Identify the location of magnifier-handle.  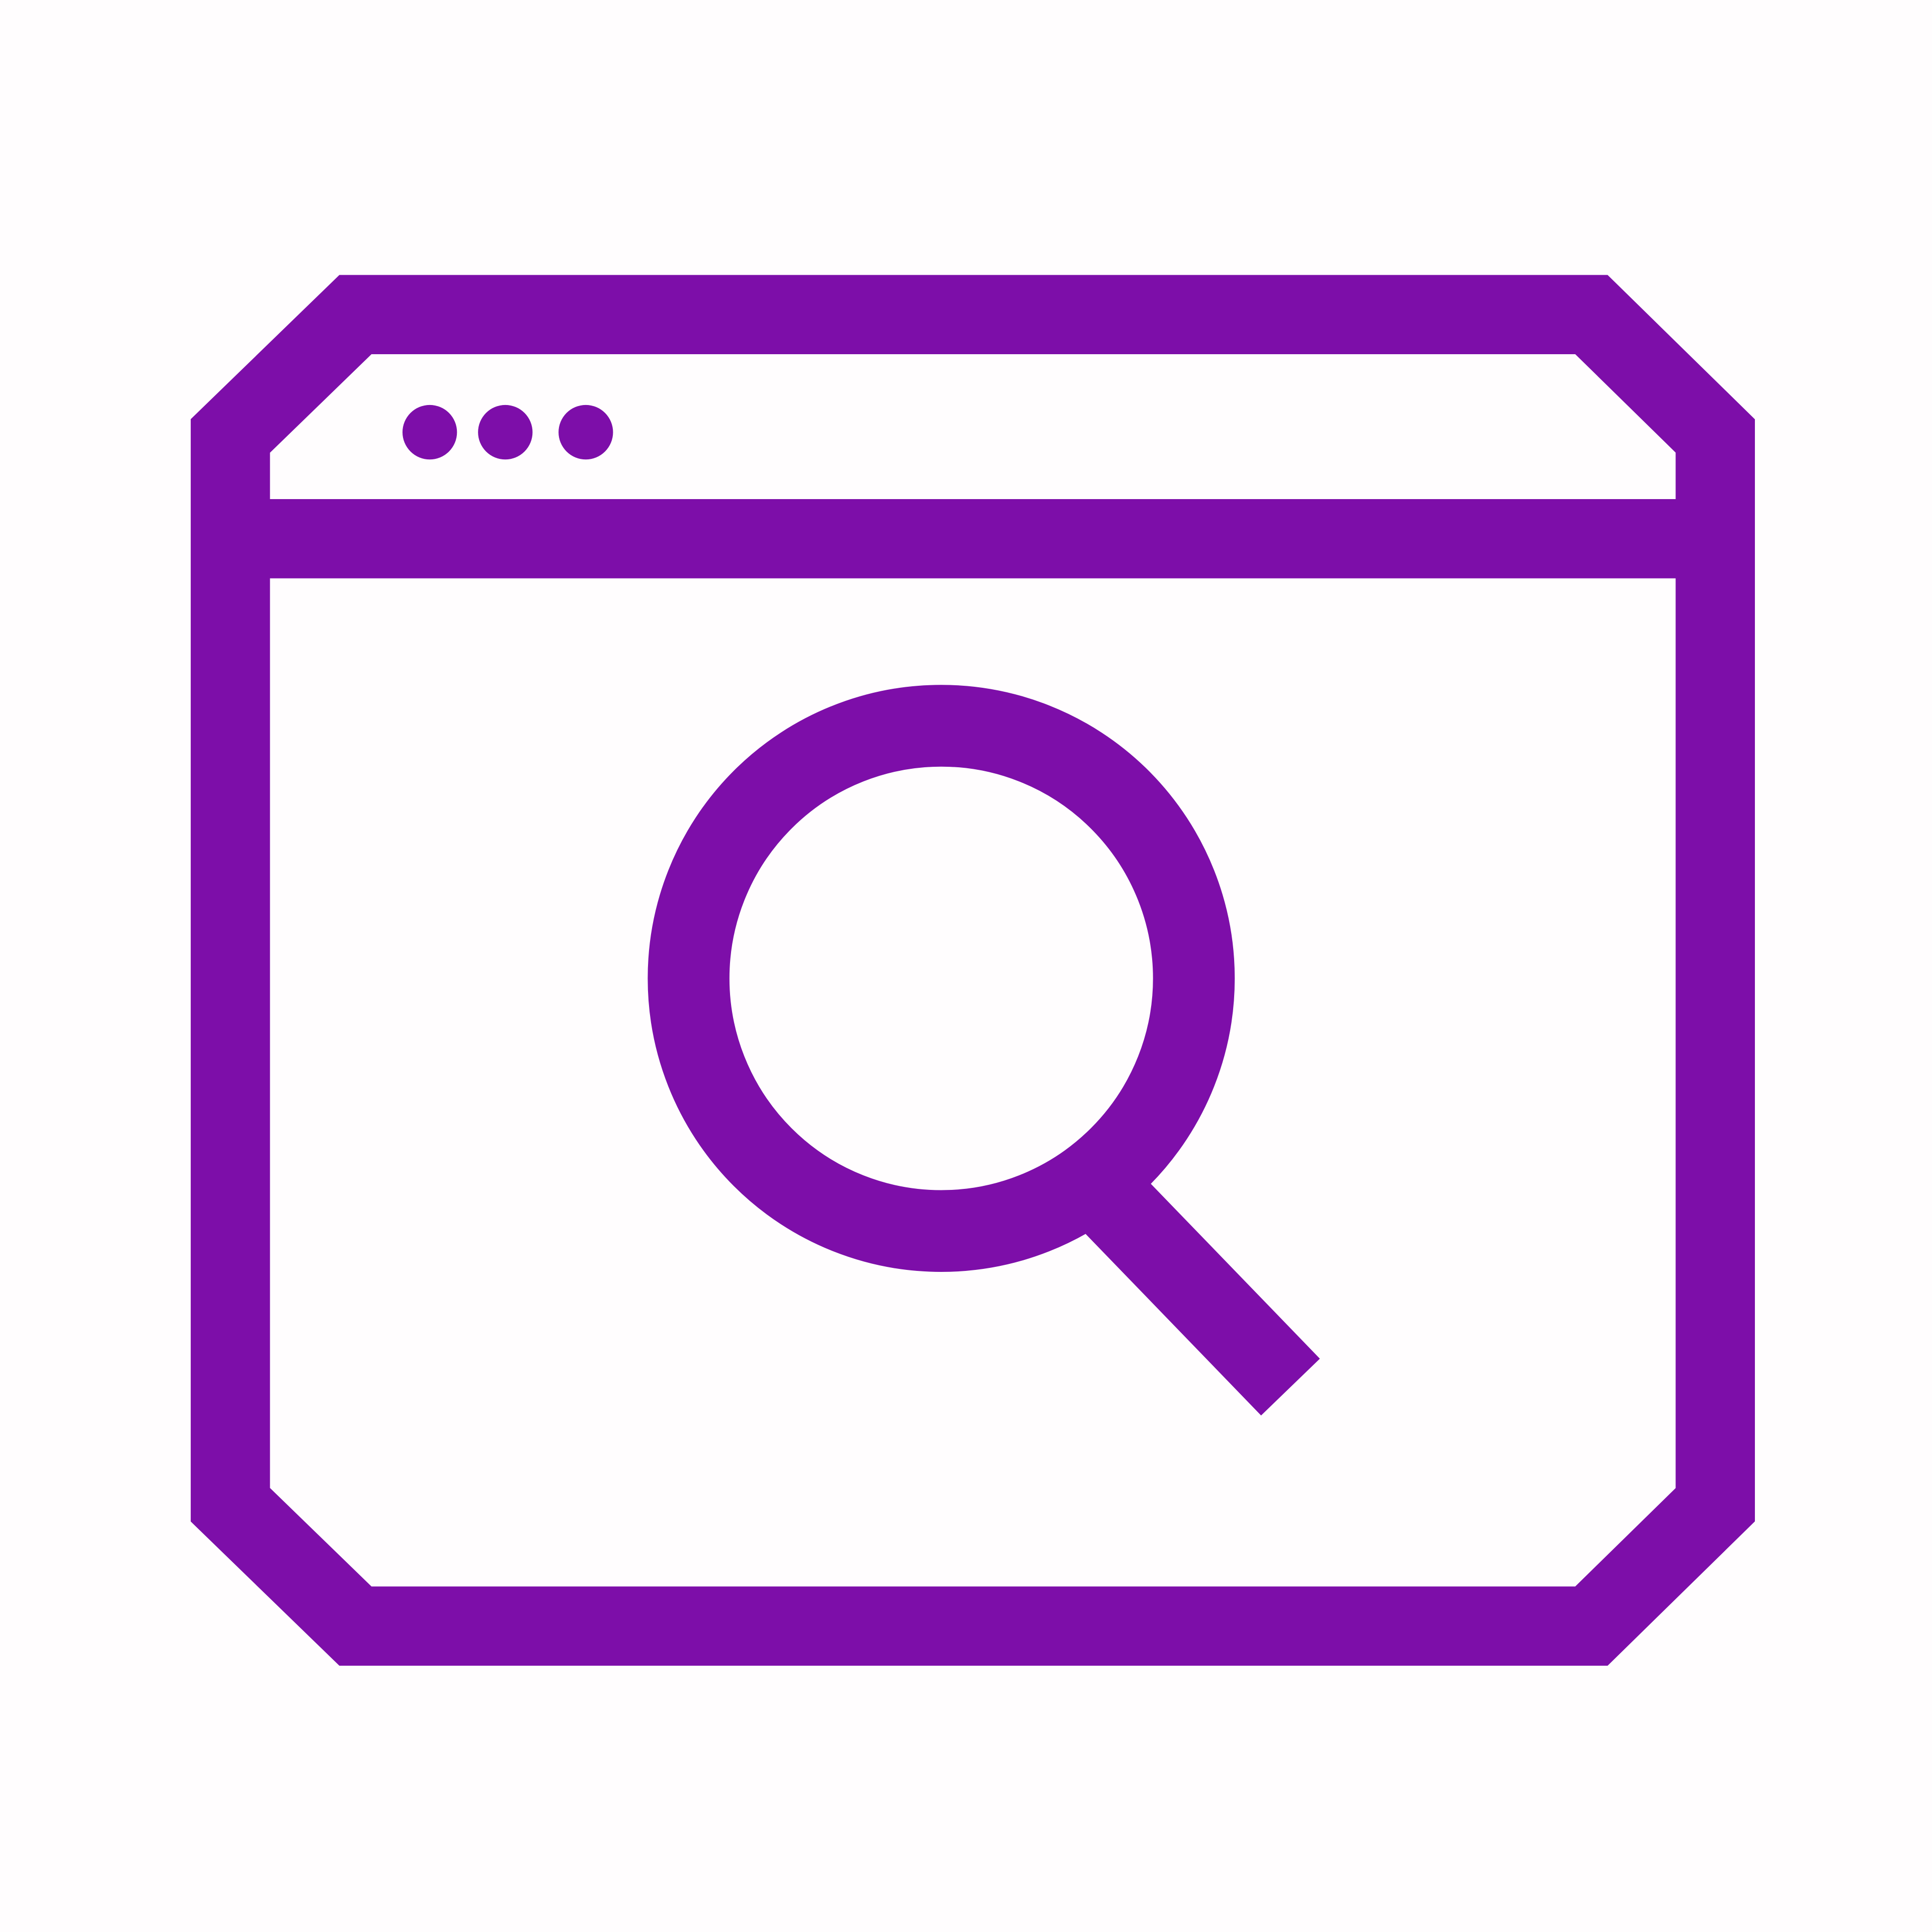
(1200, 1294).